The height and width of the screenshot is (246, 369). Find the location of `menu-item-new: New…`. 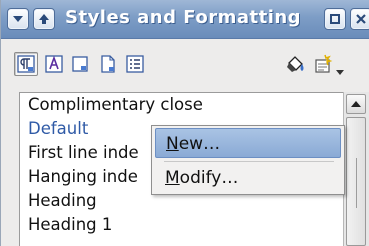

menu-item-new: New… is located at coordinates (248, 143).